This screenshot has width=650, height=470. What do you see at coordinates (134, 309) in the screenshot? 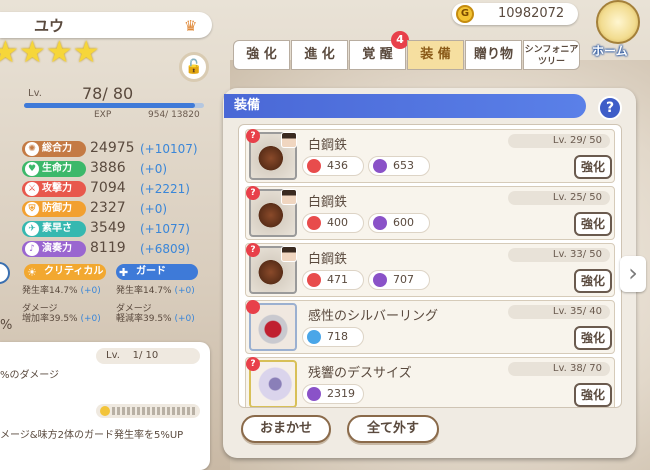
I see `guard-dmg-text1: ダメージ` at bounding box center [134, 309].